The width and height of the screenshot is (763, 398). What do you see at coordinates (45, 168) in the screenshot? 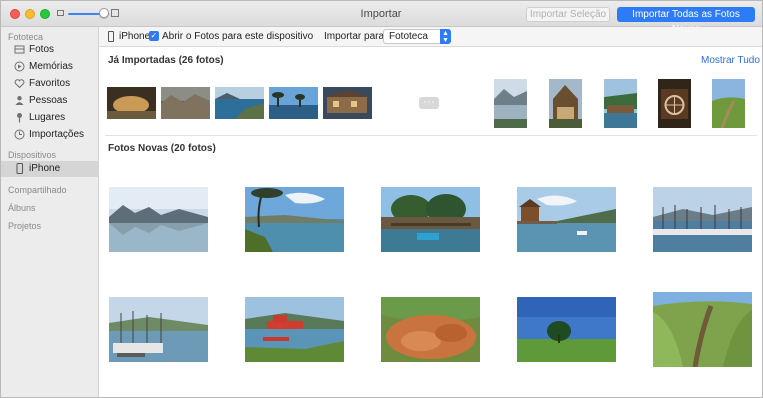
I see `sidebar-item-label: iPhone` at bounding box center [45, 168].